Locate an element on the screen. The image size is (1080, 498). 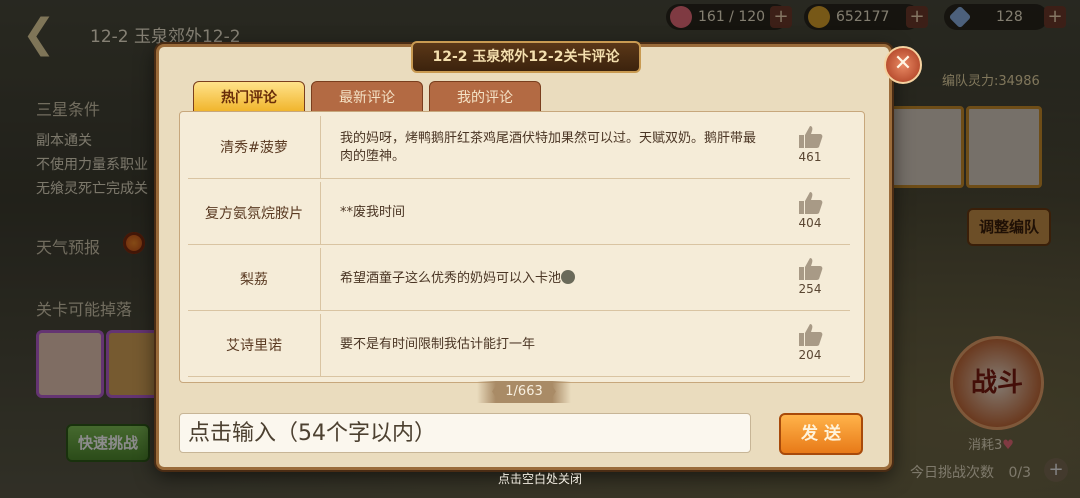
like-button: 404 is located at coordinates (810, 210).